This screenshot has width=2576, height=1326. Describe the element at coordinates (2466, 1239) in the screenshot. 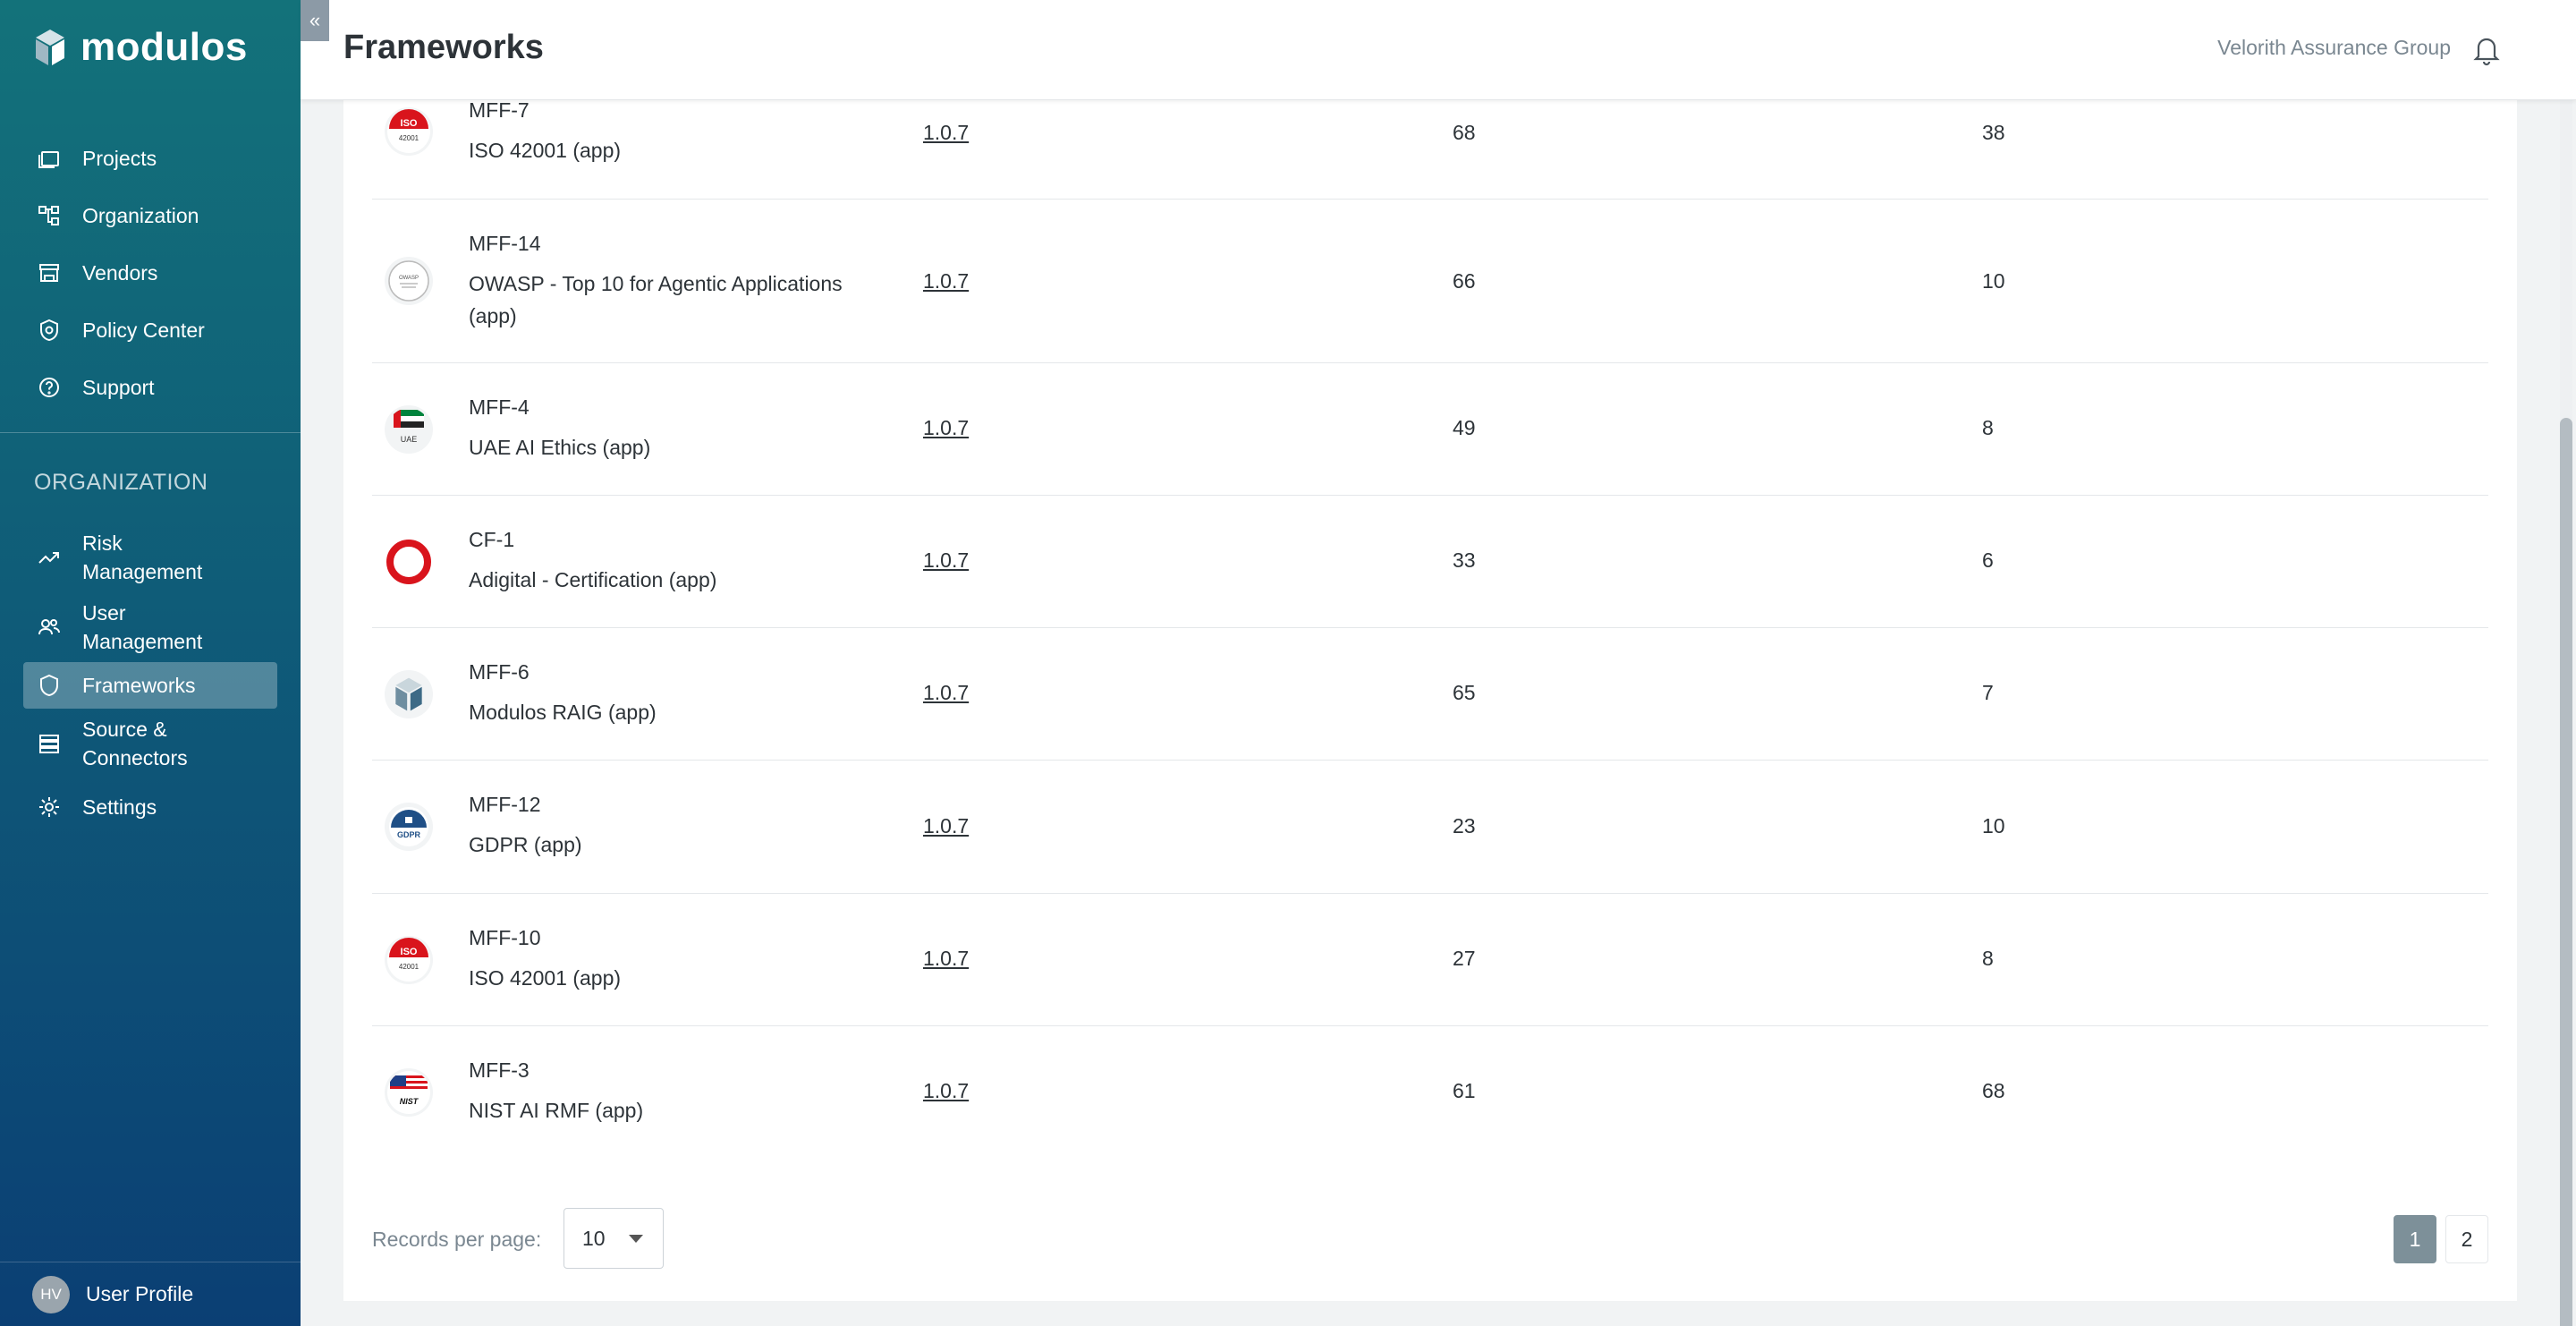

I see `page-button-2: 2` at that location.